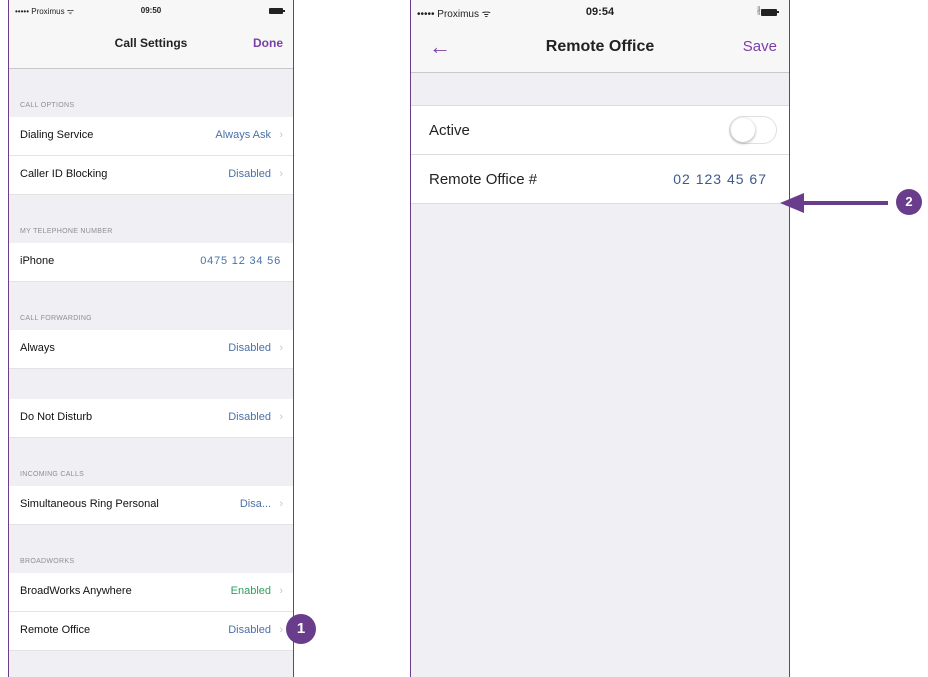 This screenshot has height=677, width=928. Describe the element at coordinates (909, 202) in the screenshot. I see `callout-badge-2: 2` at that location.